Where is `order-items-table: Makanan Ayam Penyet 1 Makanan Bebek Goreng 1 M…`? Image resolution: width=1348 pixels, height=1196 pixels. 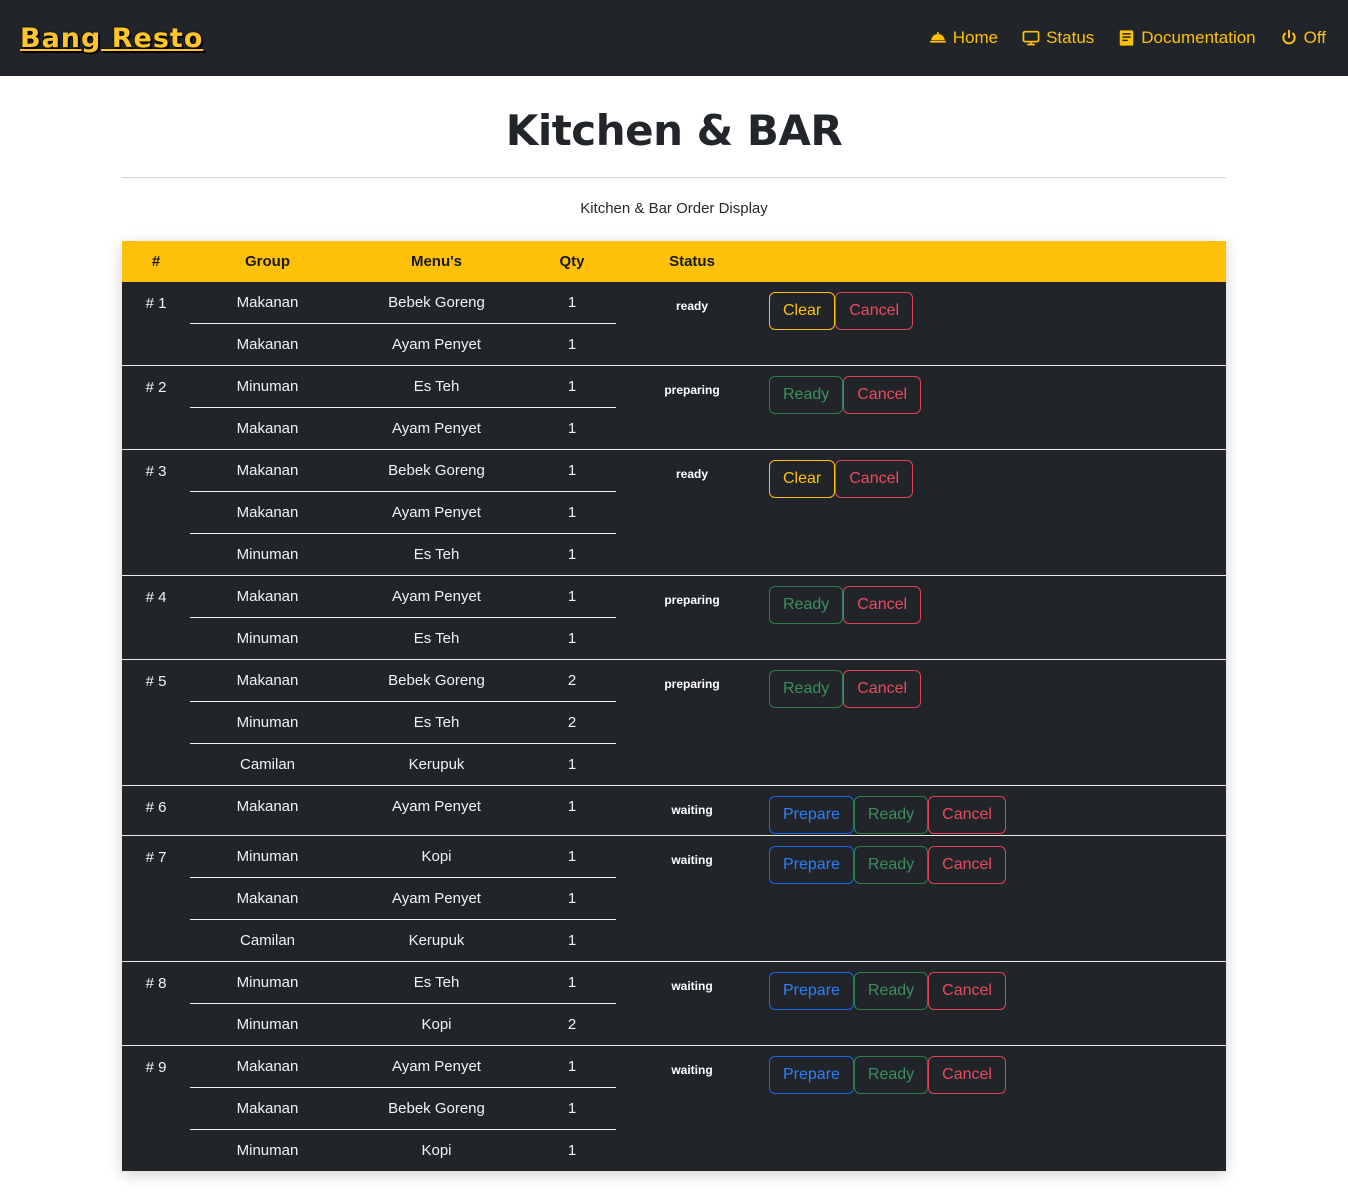 order-items-table: Makanan Ayam Penyet 1 Makanan Bebek Goreng 1 M… is located at coordinates (403, 1108).